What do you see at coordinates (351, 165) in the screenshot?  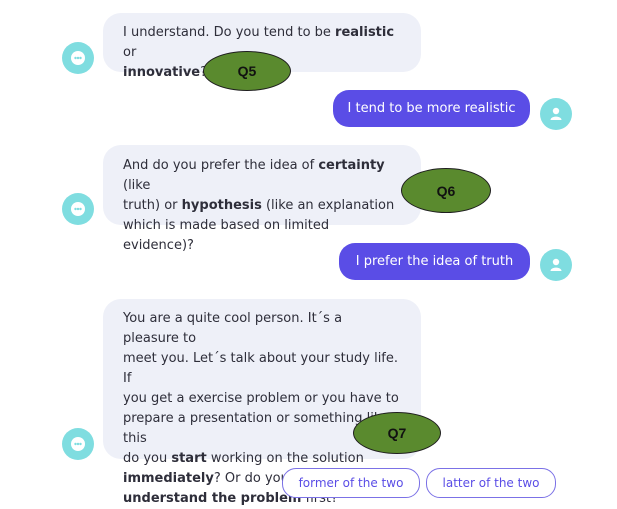 I see `message-bold-text: certainty` at bounding box center [351, 165].